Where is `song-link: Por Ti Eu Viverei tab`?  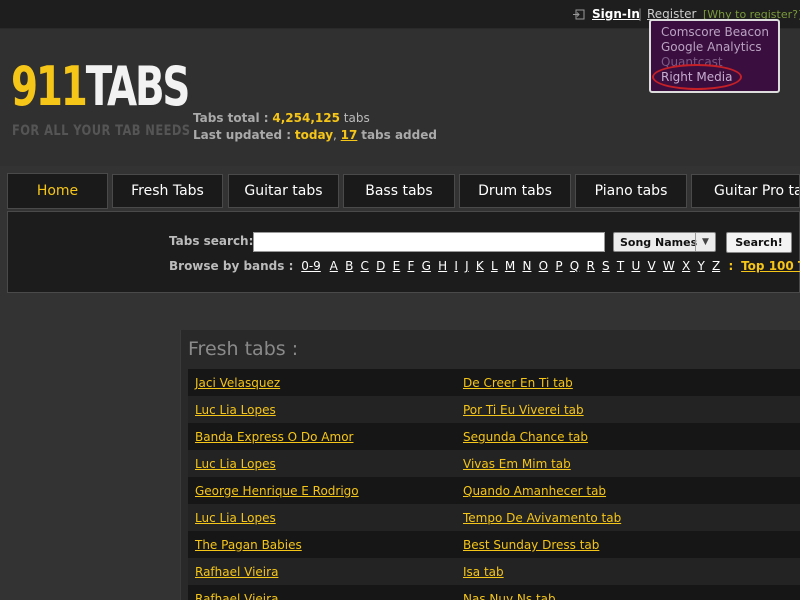 song-link: Por Ti Eu Viverei tab is located at coordinates (523, 410).